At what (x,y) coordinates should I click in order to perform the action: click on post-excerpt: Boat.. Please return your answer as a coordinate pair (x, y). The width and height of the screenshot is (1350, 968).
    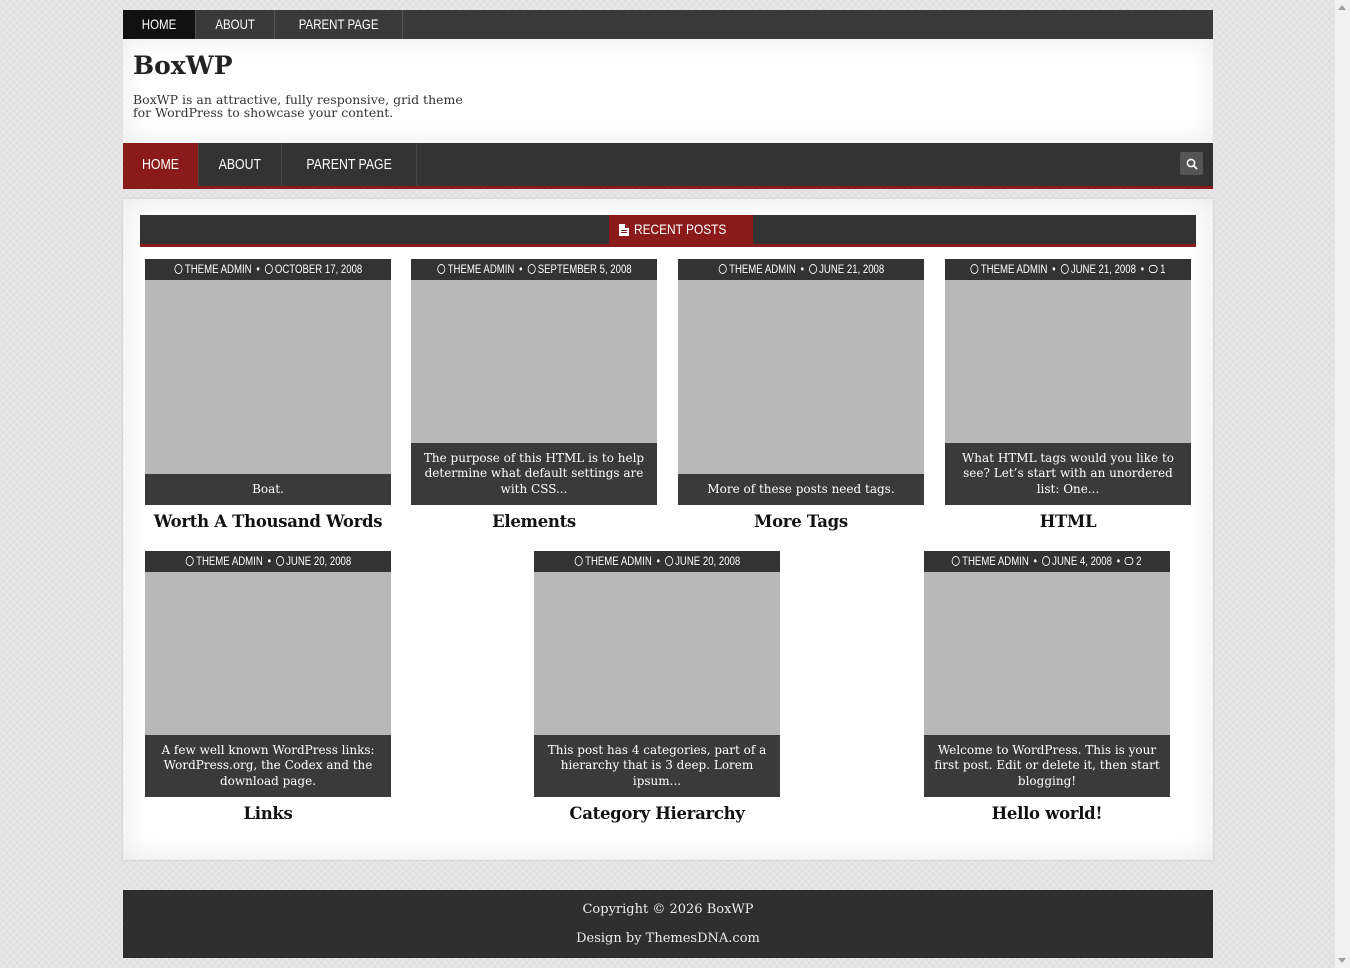
    Looking at the image, I should click on (268, 489).